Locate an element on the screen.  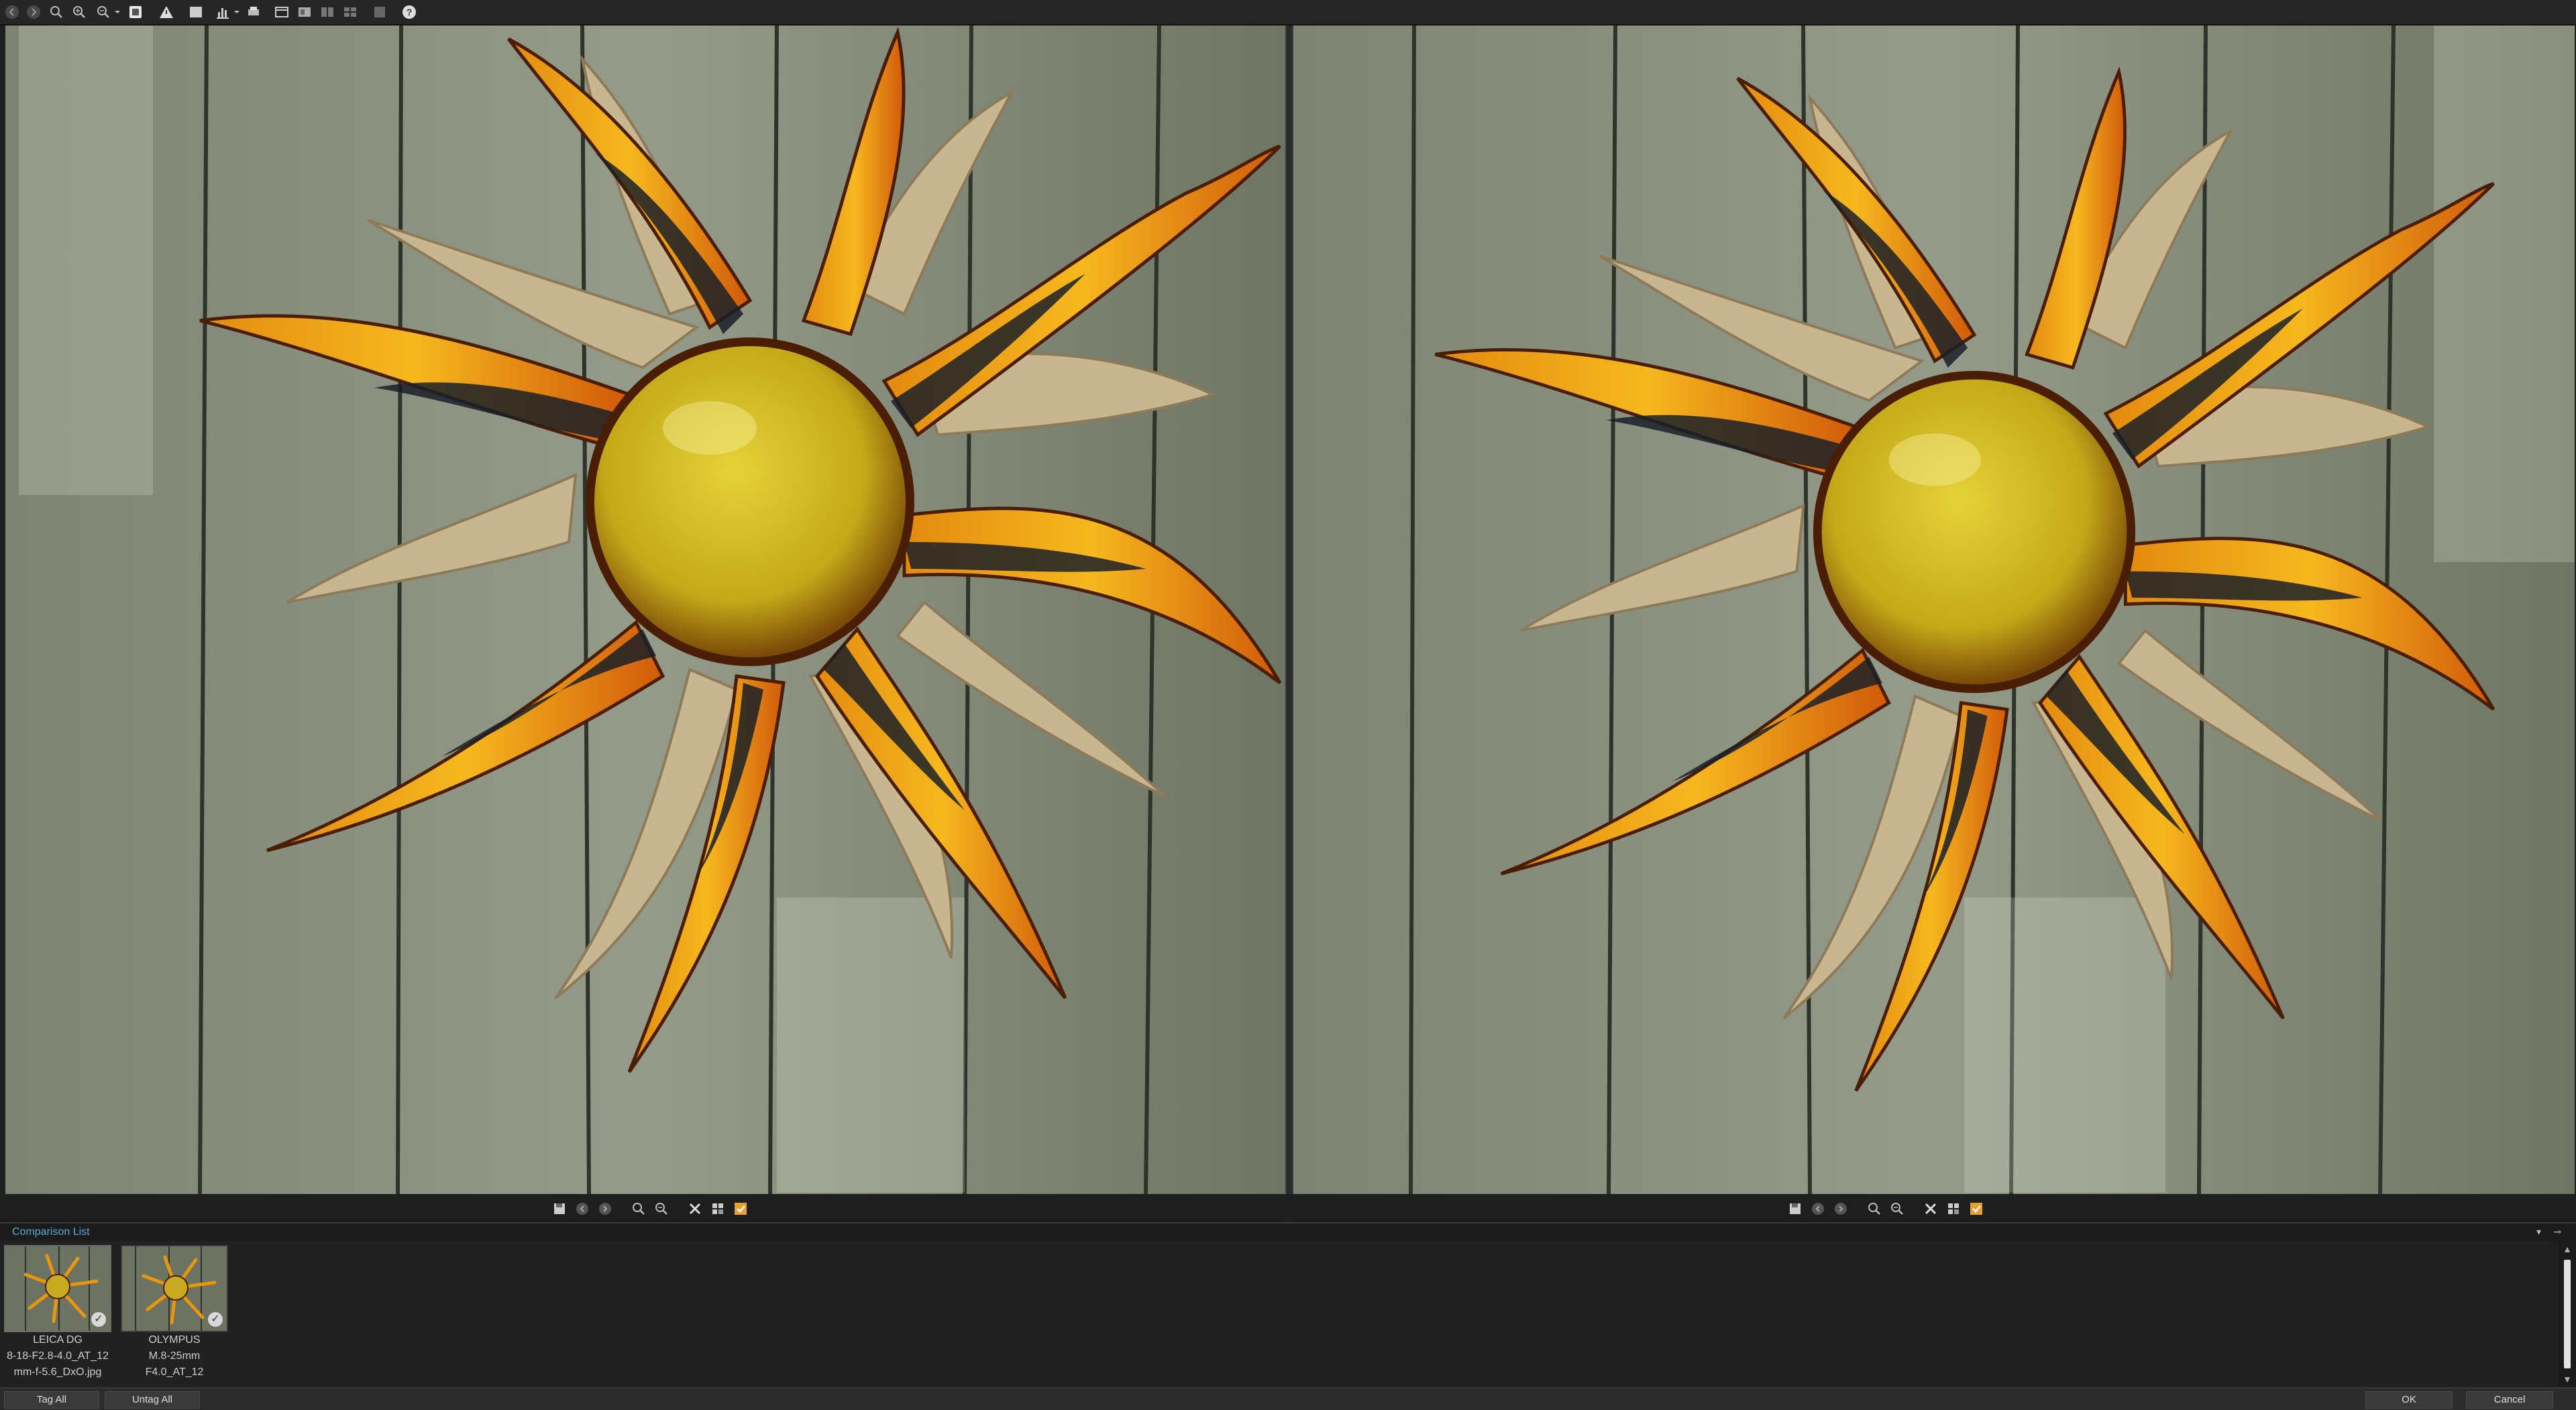
scroll-thumb is located at coordinates (2567, 1314).